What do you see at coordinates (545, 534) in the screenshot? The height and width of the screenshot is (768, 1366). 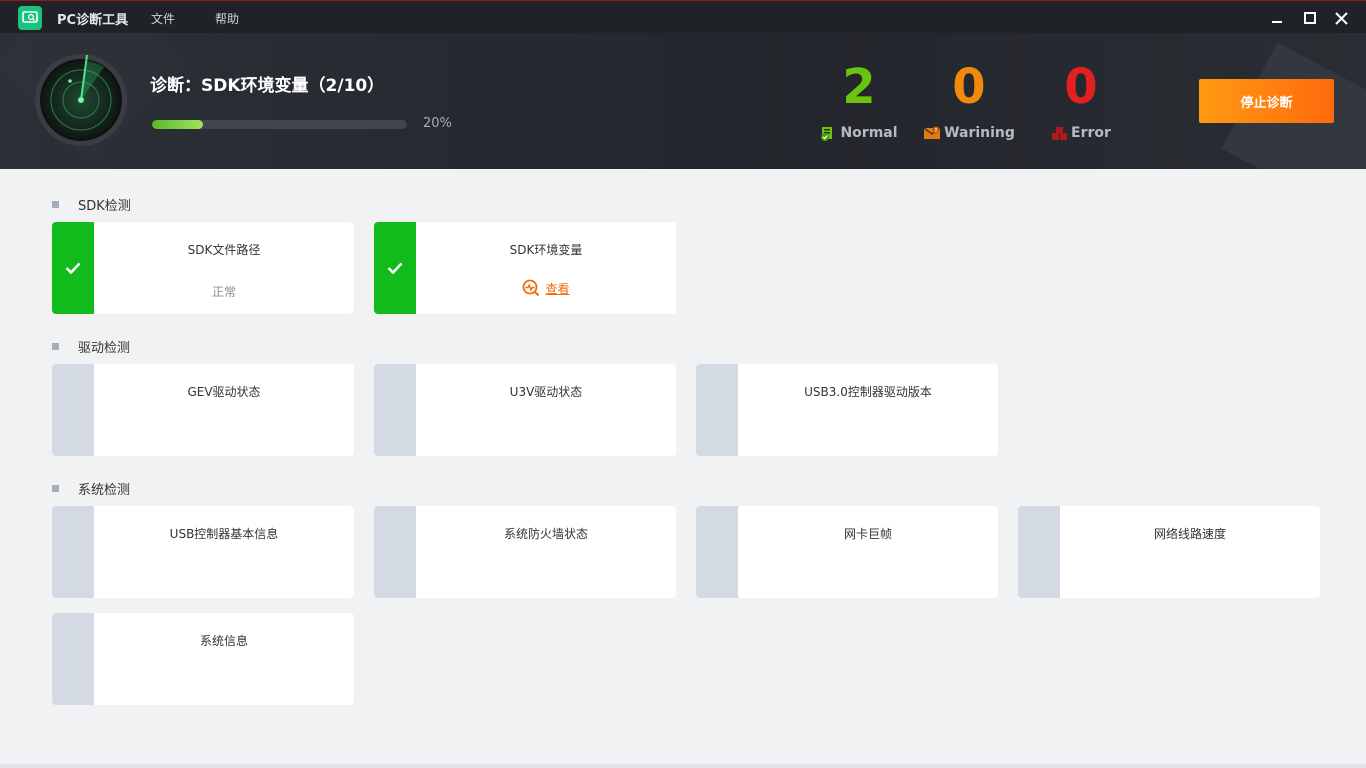 I see `check-name: 系统防火墙状态` at bounding box center [545, 534].